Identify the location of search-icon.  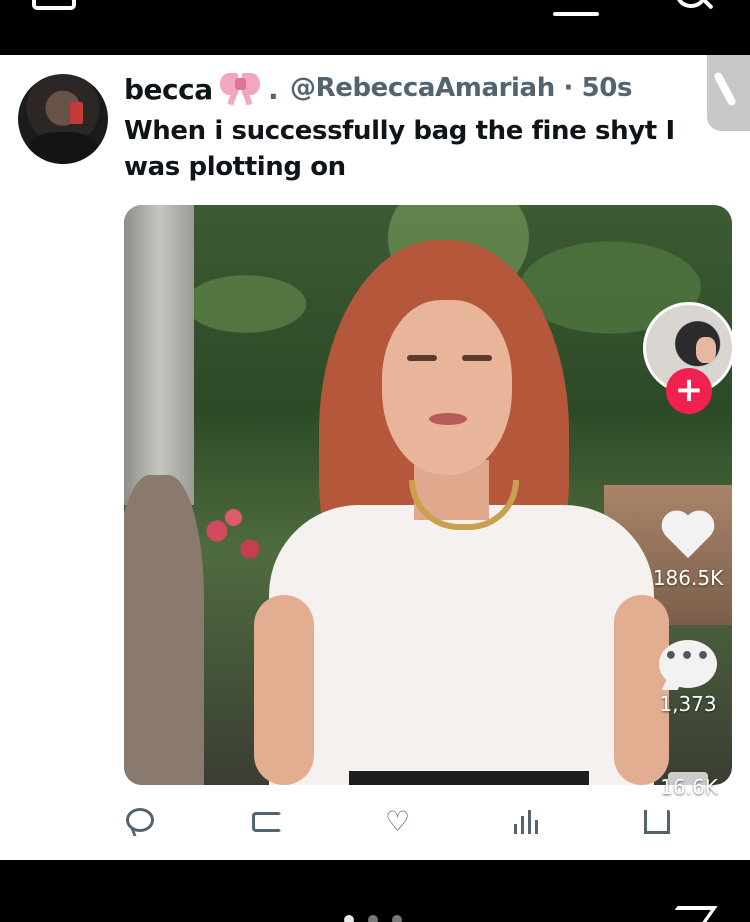
(691, 4).